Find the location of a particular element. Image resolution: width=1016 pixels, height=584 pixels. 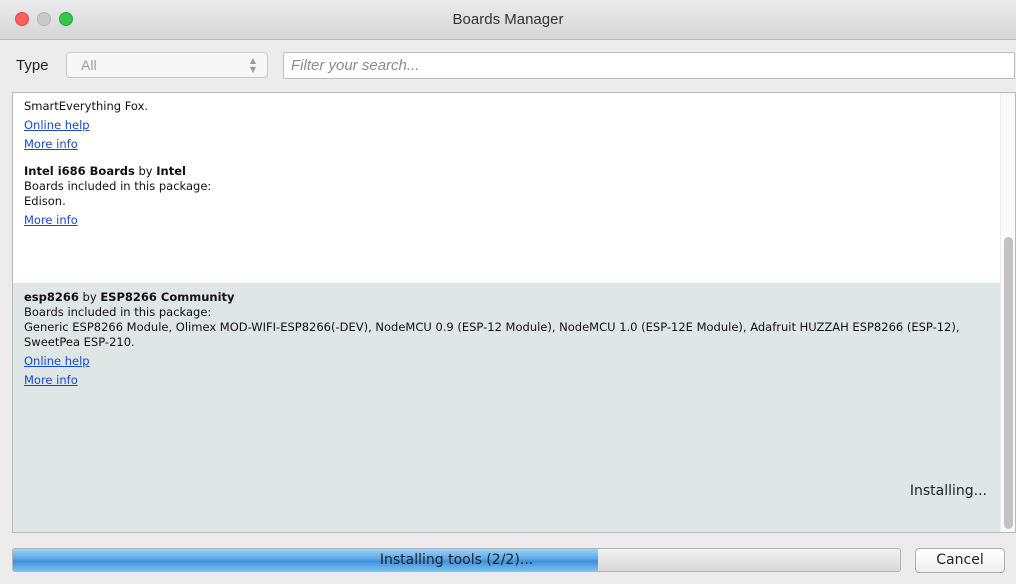

type-label: Type is located at coordinates (32, 65).